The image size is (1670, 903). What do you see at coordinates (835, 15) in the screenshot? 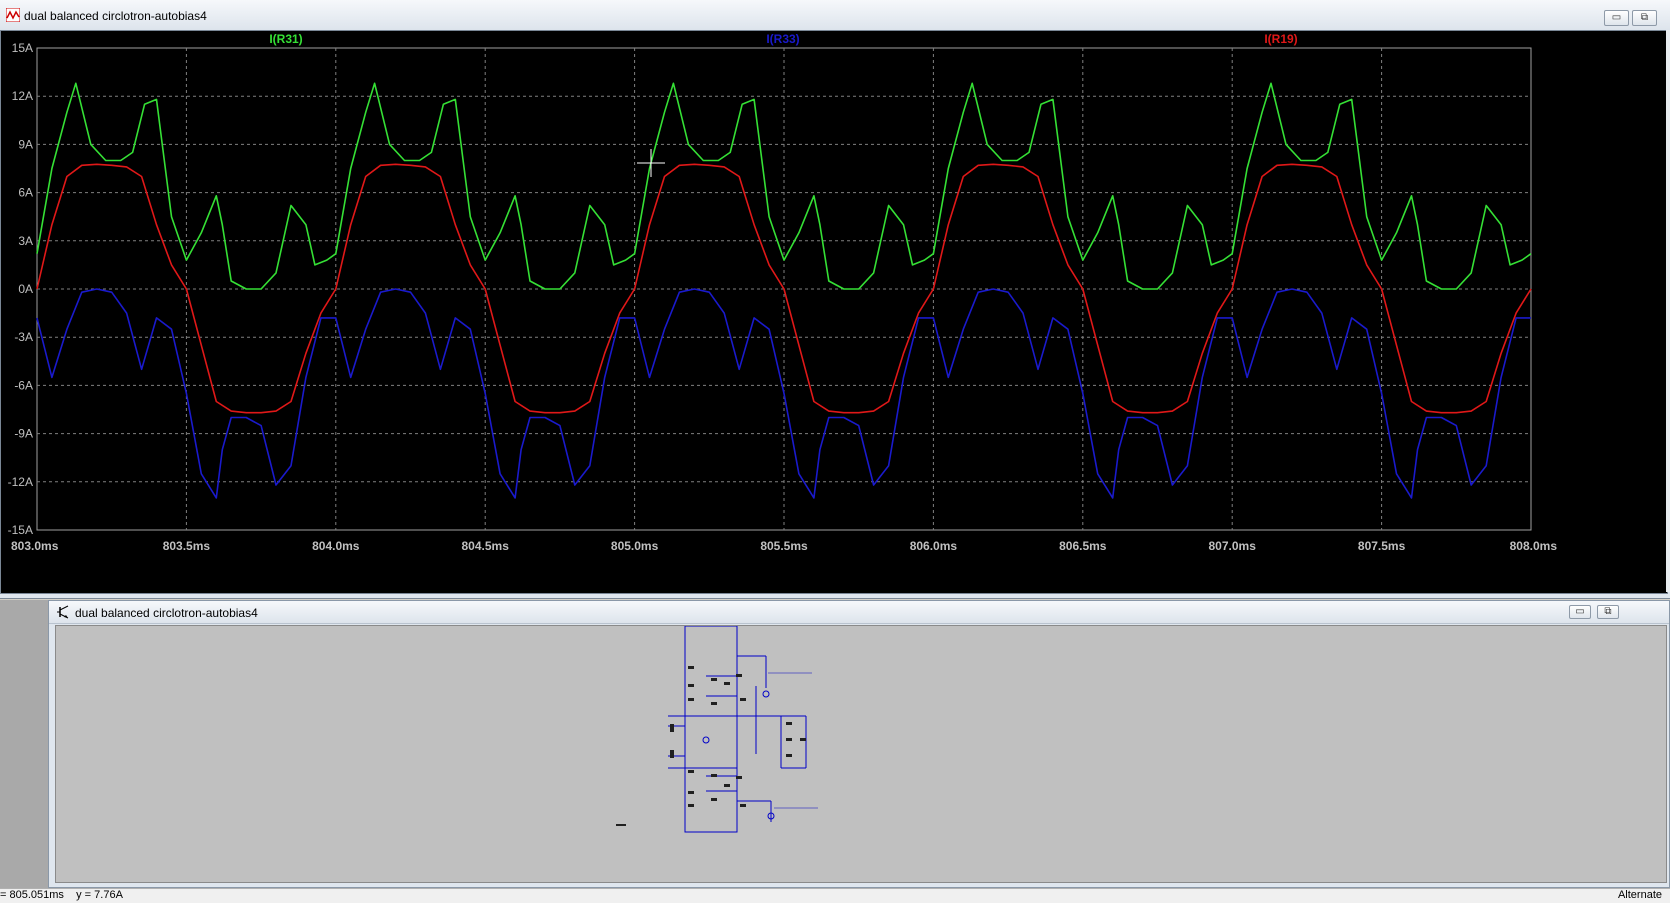
I see `waveform-titlebar: dual balanced circlotron-autobias4 ▭ ⧉` at bounding box center [835, 15].